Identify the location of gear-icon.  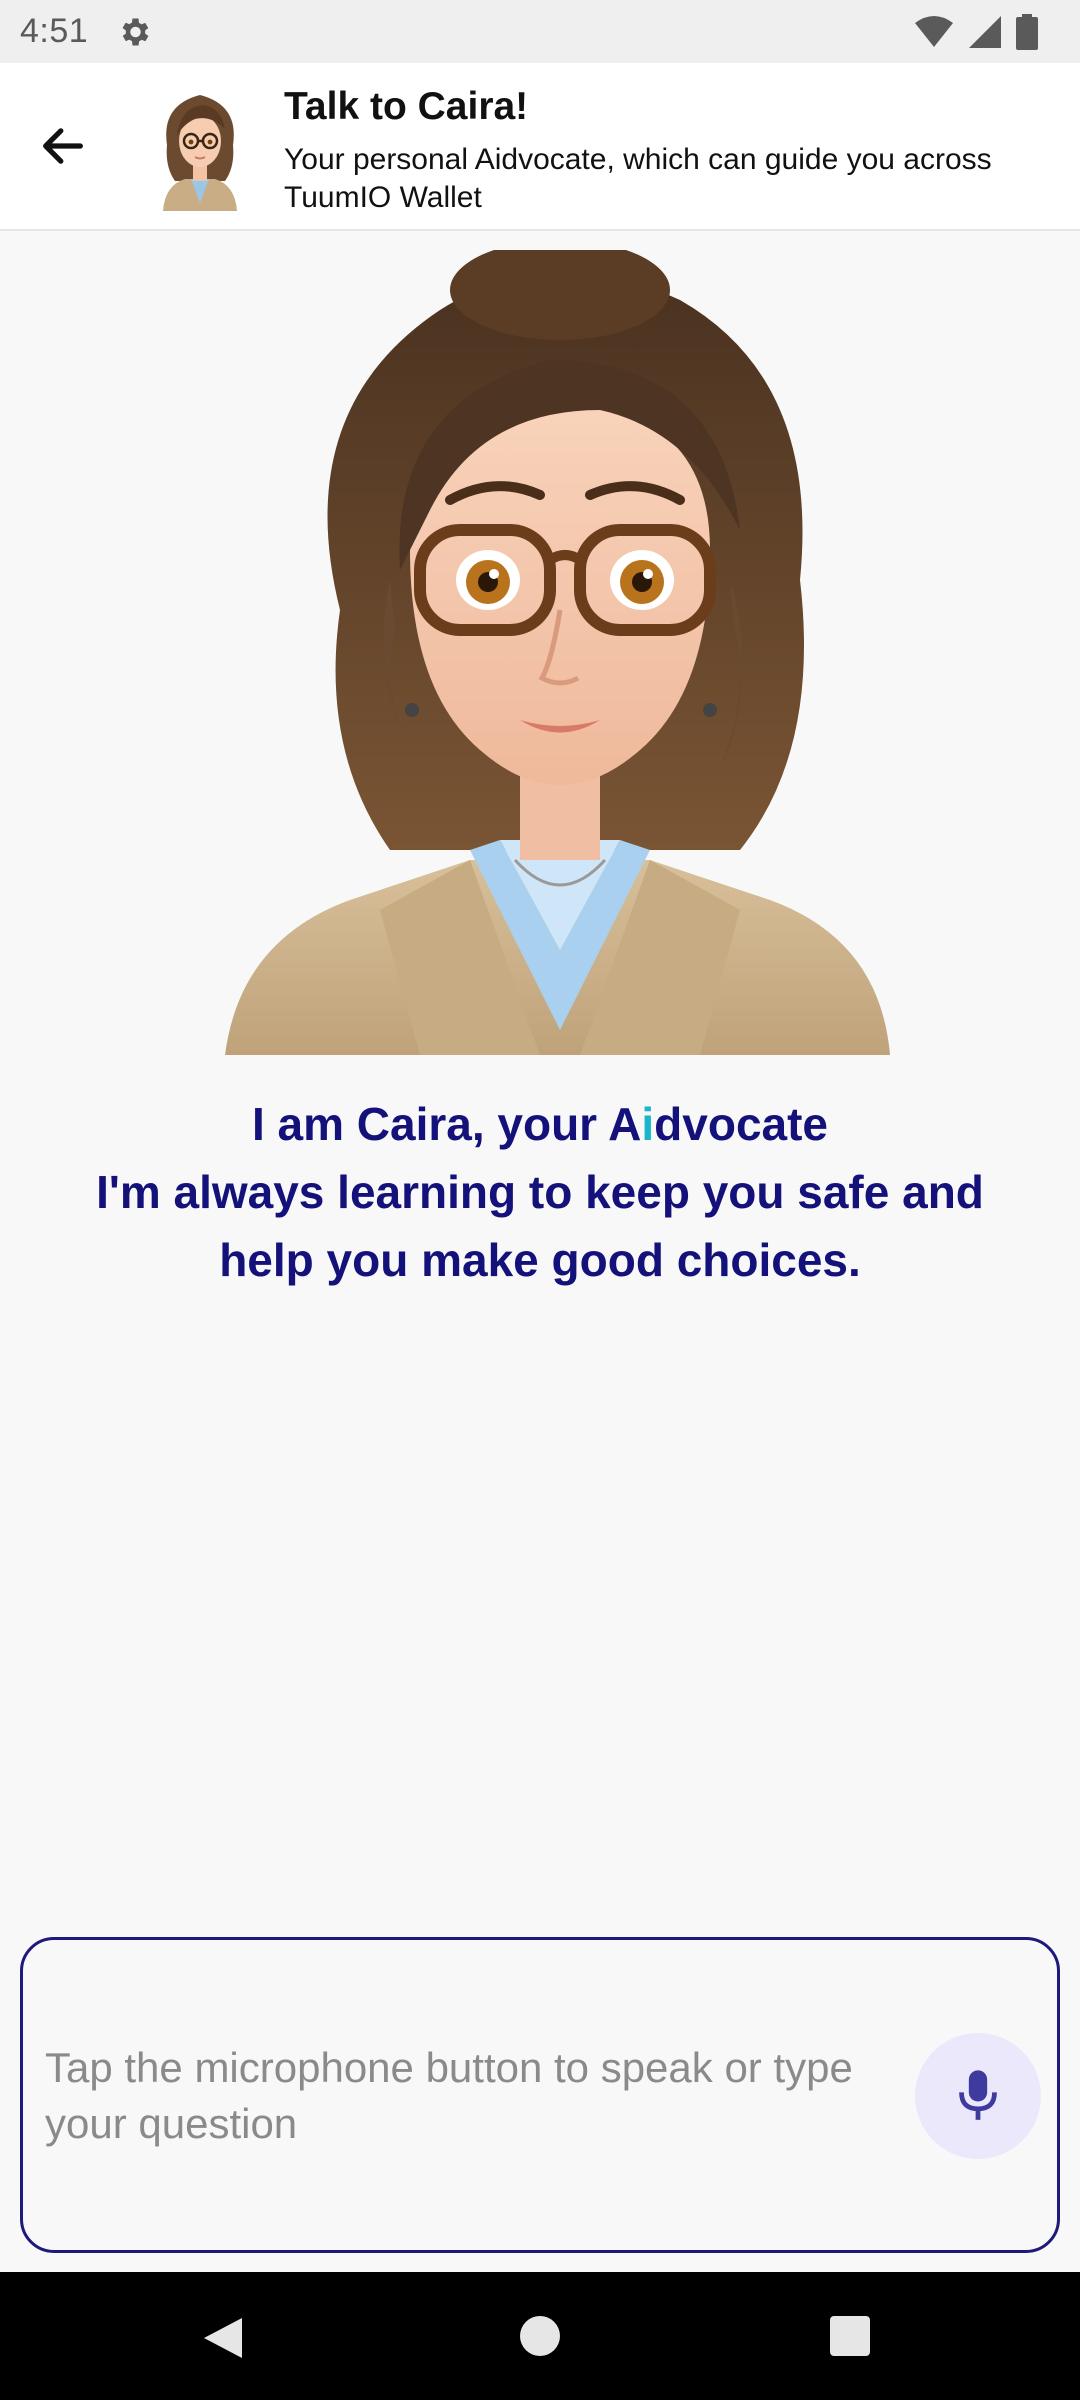
(135, 31).